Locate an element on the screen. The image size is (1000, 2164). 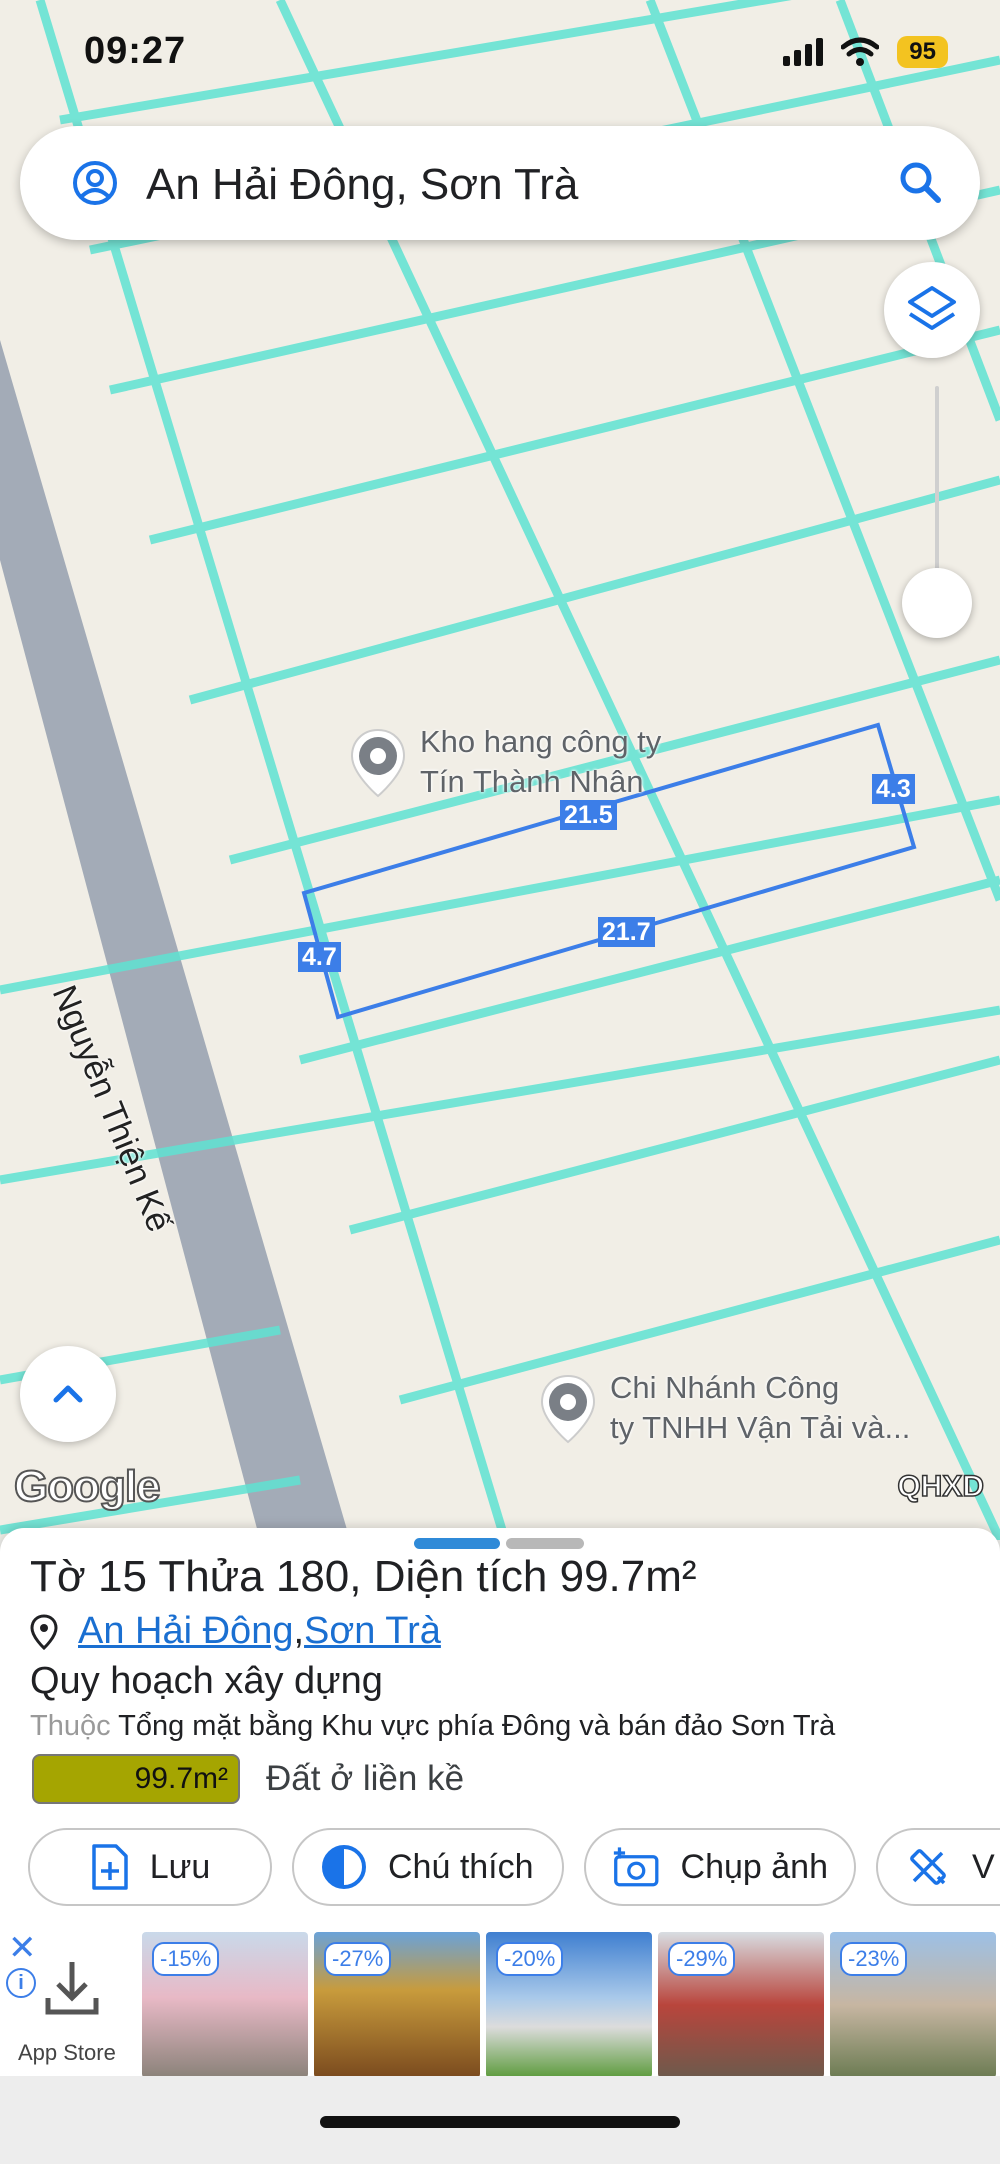
layers-icon is located at coordinates (932, 308).